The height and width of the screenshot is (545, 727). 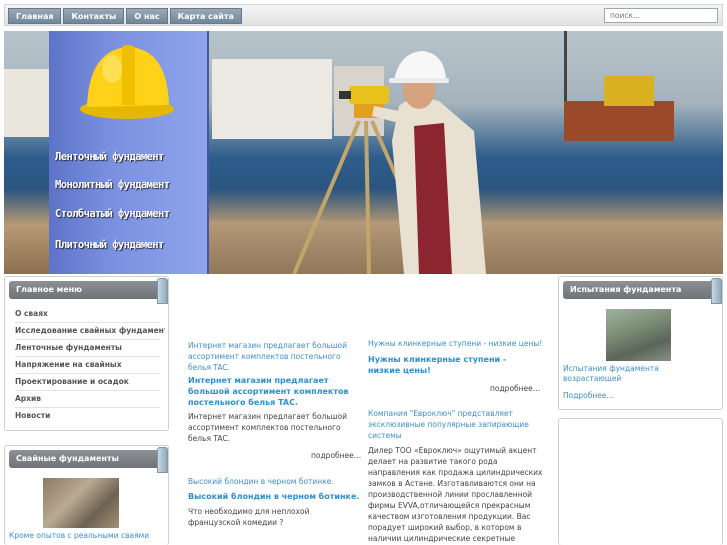 What do you see at coordinates (127, 82) in the screenshot?
I see `hard-hat-icon` at bounding box center [127, 82].